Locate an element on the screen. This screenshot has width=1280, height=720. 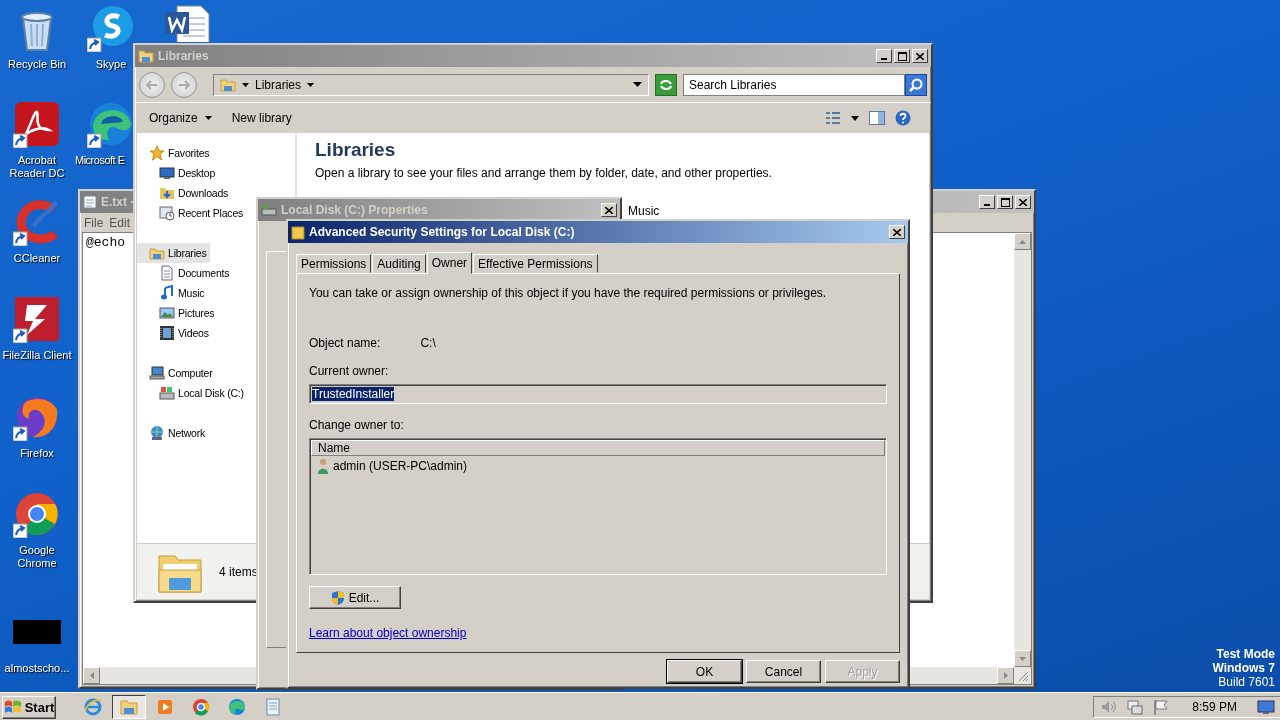
list-row: admin (USER-PC\admin) is located at coordinates (598, 466).